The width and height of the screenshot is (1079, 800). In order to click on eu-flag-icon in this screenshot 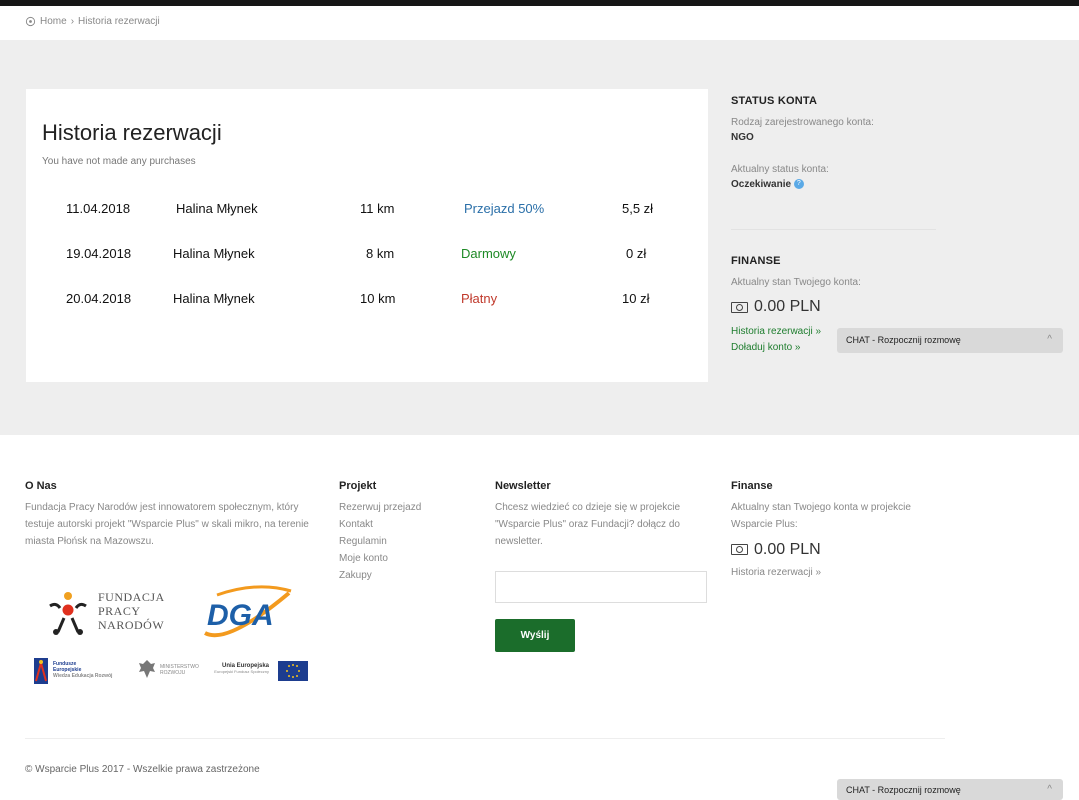, I will do `click(293, 671)`.